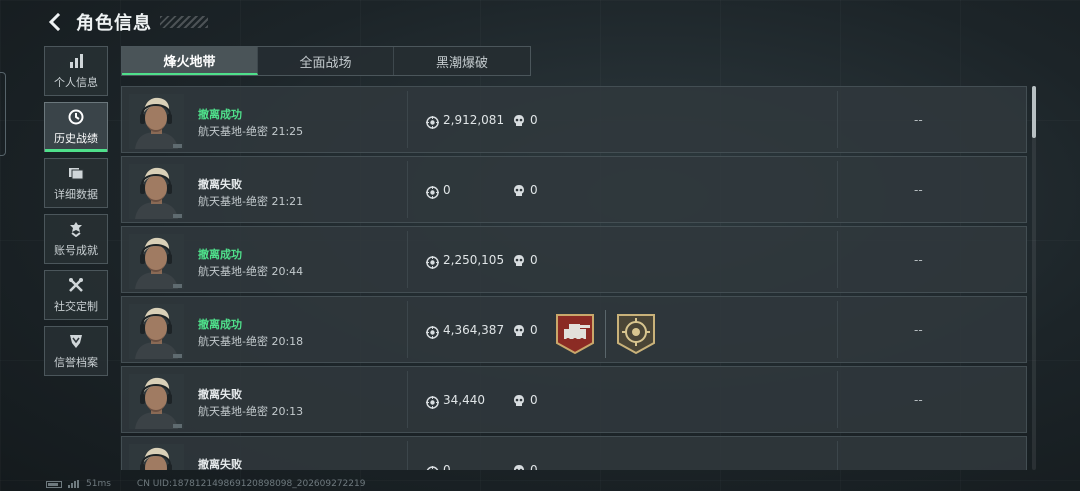  Describe the element at coordinates (251, 341) in the screenshot. I see `map-and-time: 航天基地-绝密 20:18` at that location.